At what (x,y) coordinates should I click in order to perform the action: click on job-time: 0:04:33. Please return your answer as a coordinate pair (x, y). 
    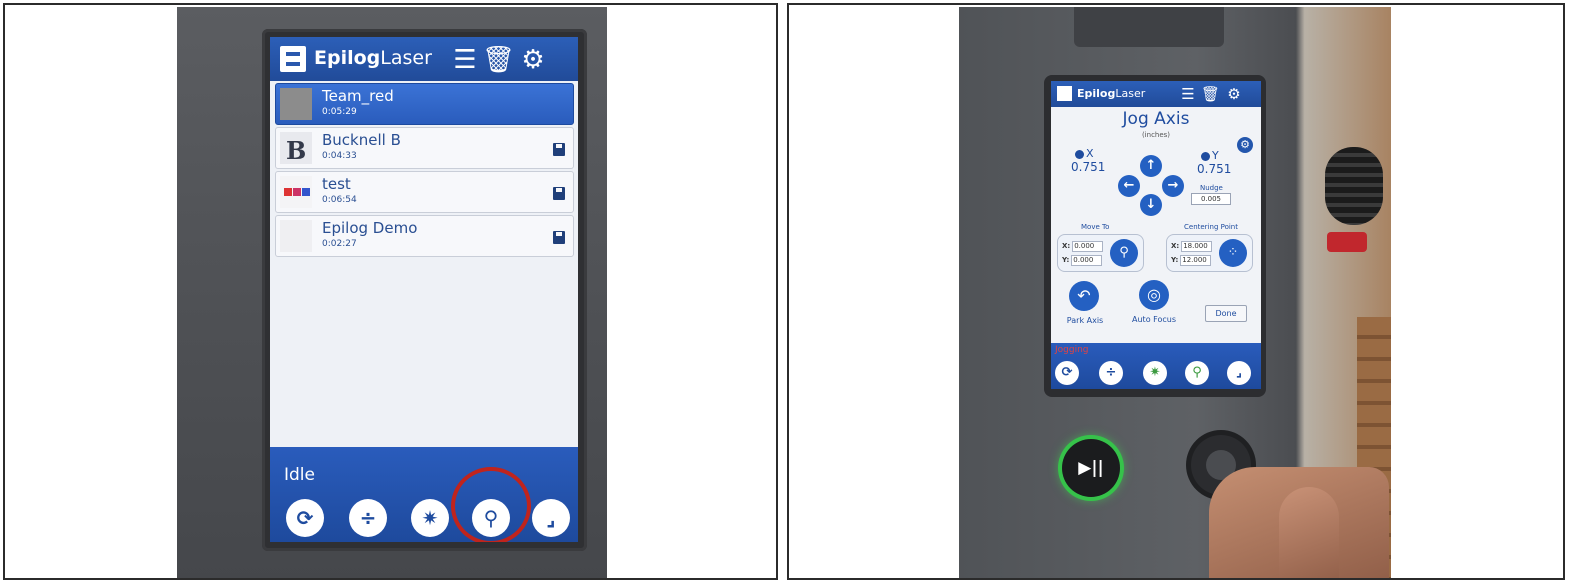
    Looking at the image, I should click on (339, 156).